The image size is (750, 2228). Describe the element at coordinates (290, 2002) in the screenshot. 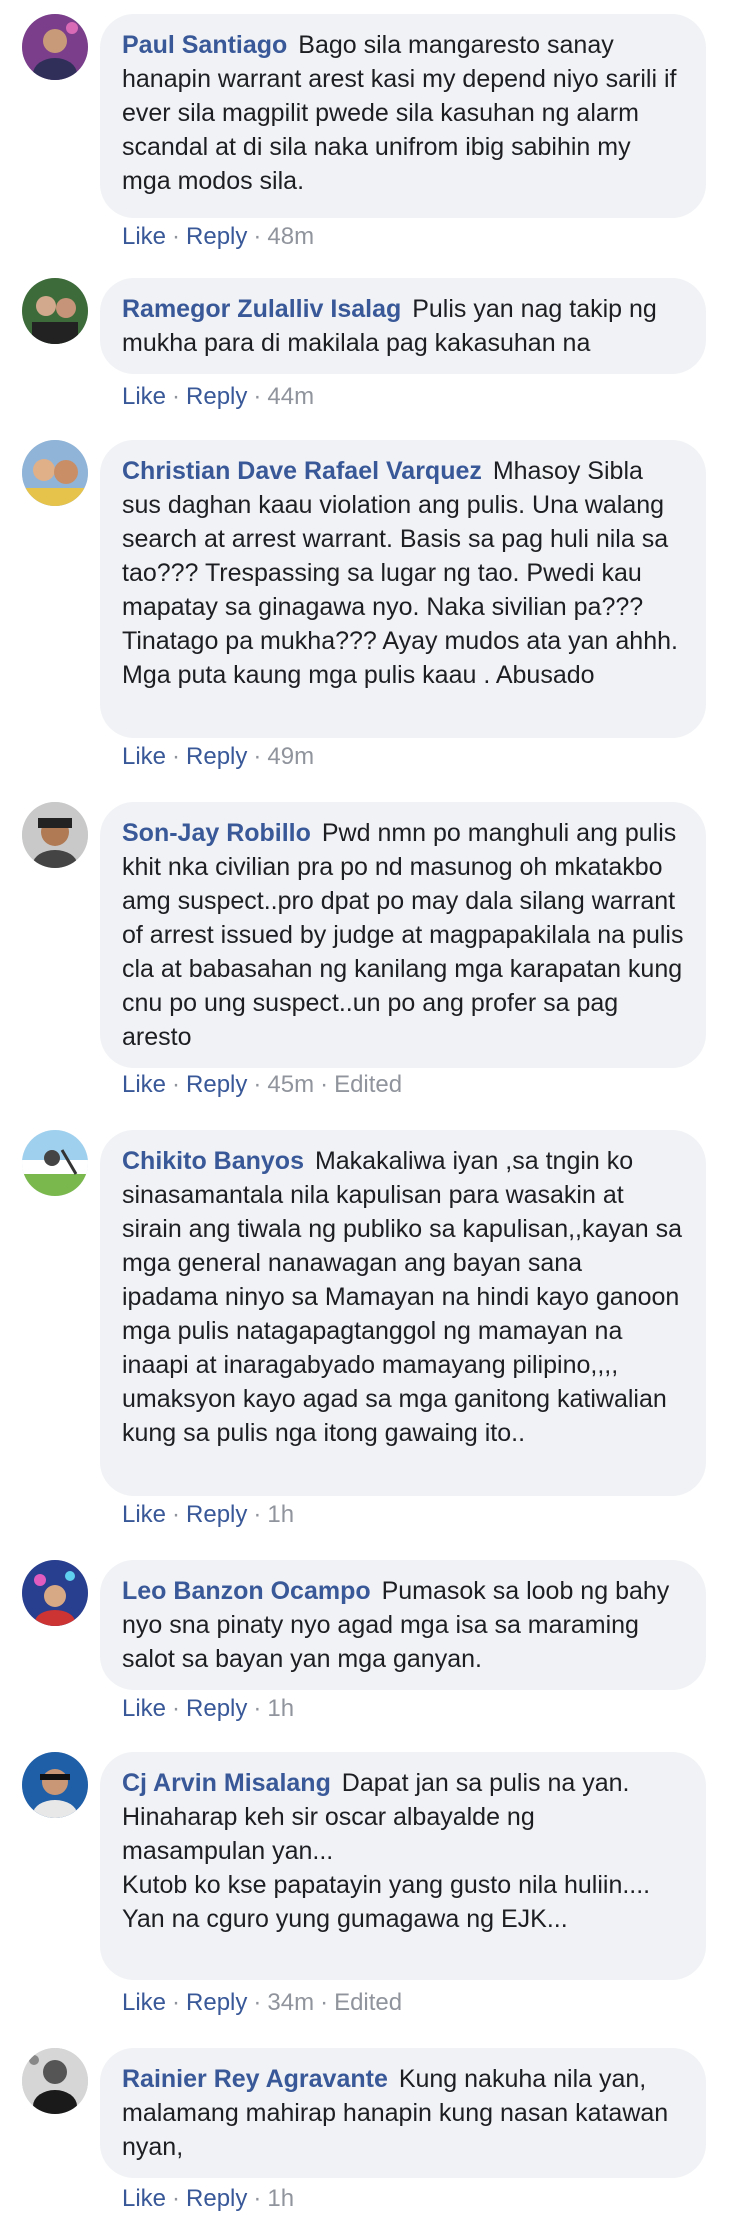

I see `timestamp: 34m` at that location.